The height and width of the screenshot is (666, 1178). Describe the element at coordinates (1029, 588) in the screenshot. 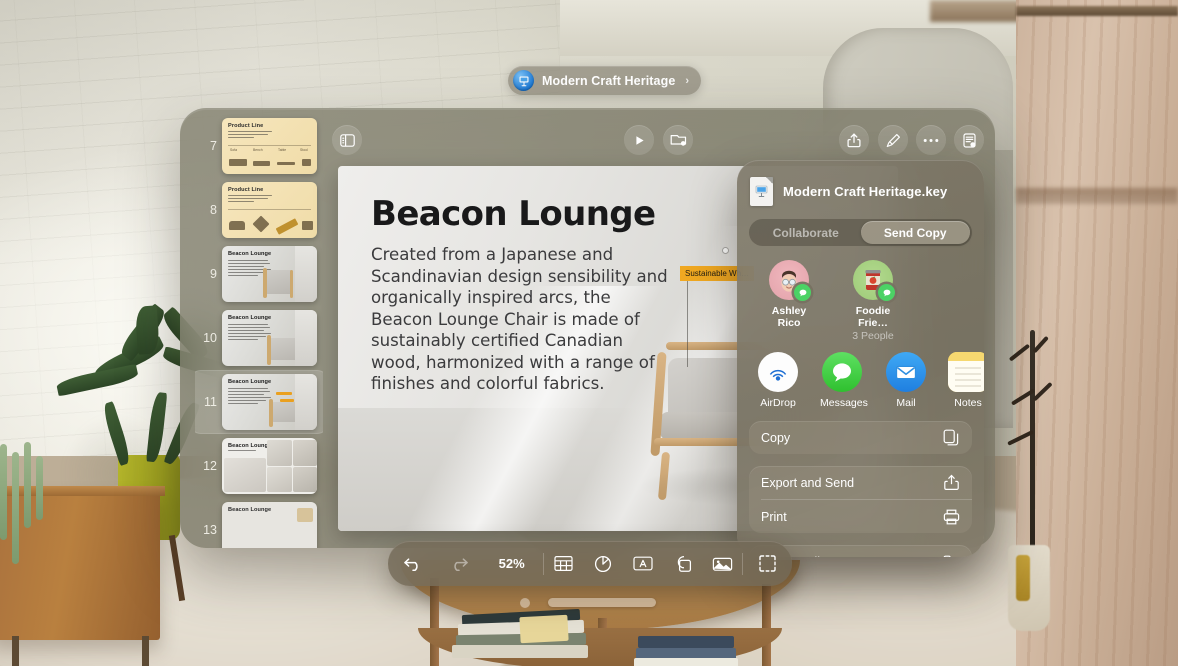

I see `hanging-bag` at that location.